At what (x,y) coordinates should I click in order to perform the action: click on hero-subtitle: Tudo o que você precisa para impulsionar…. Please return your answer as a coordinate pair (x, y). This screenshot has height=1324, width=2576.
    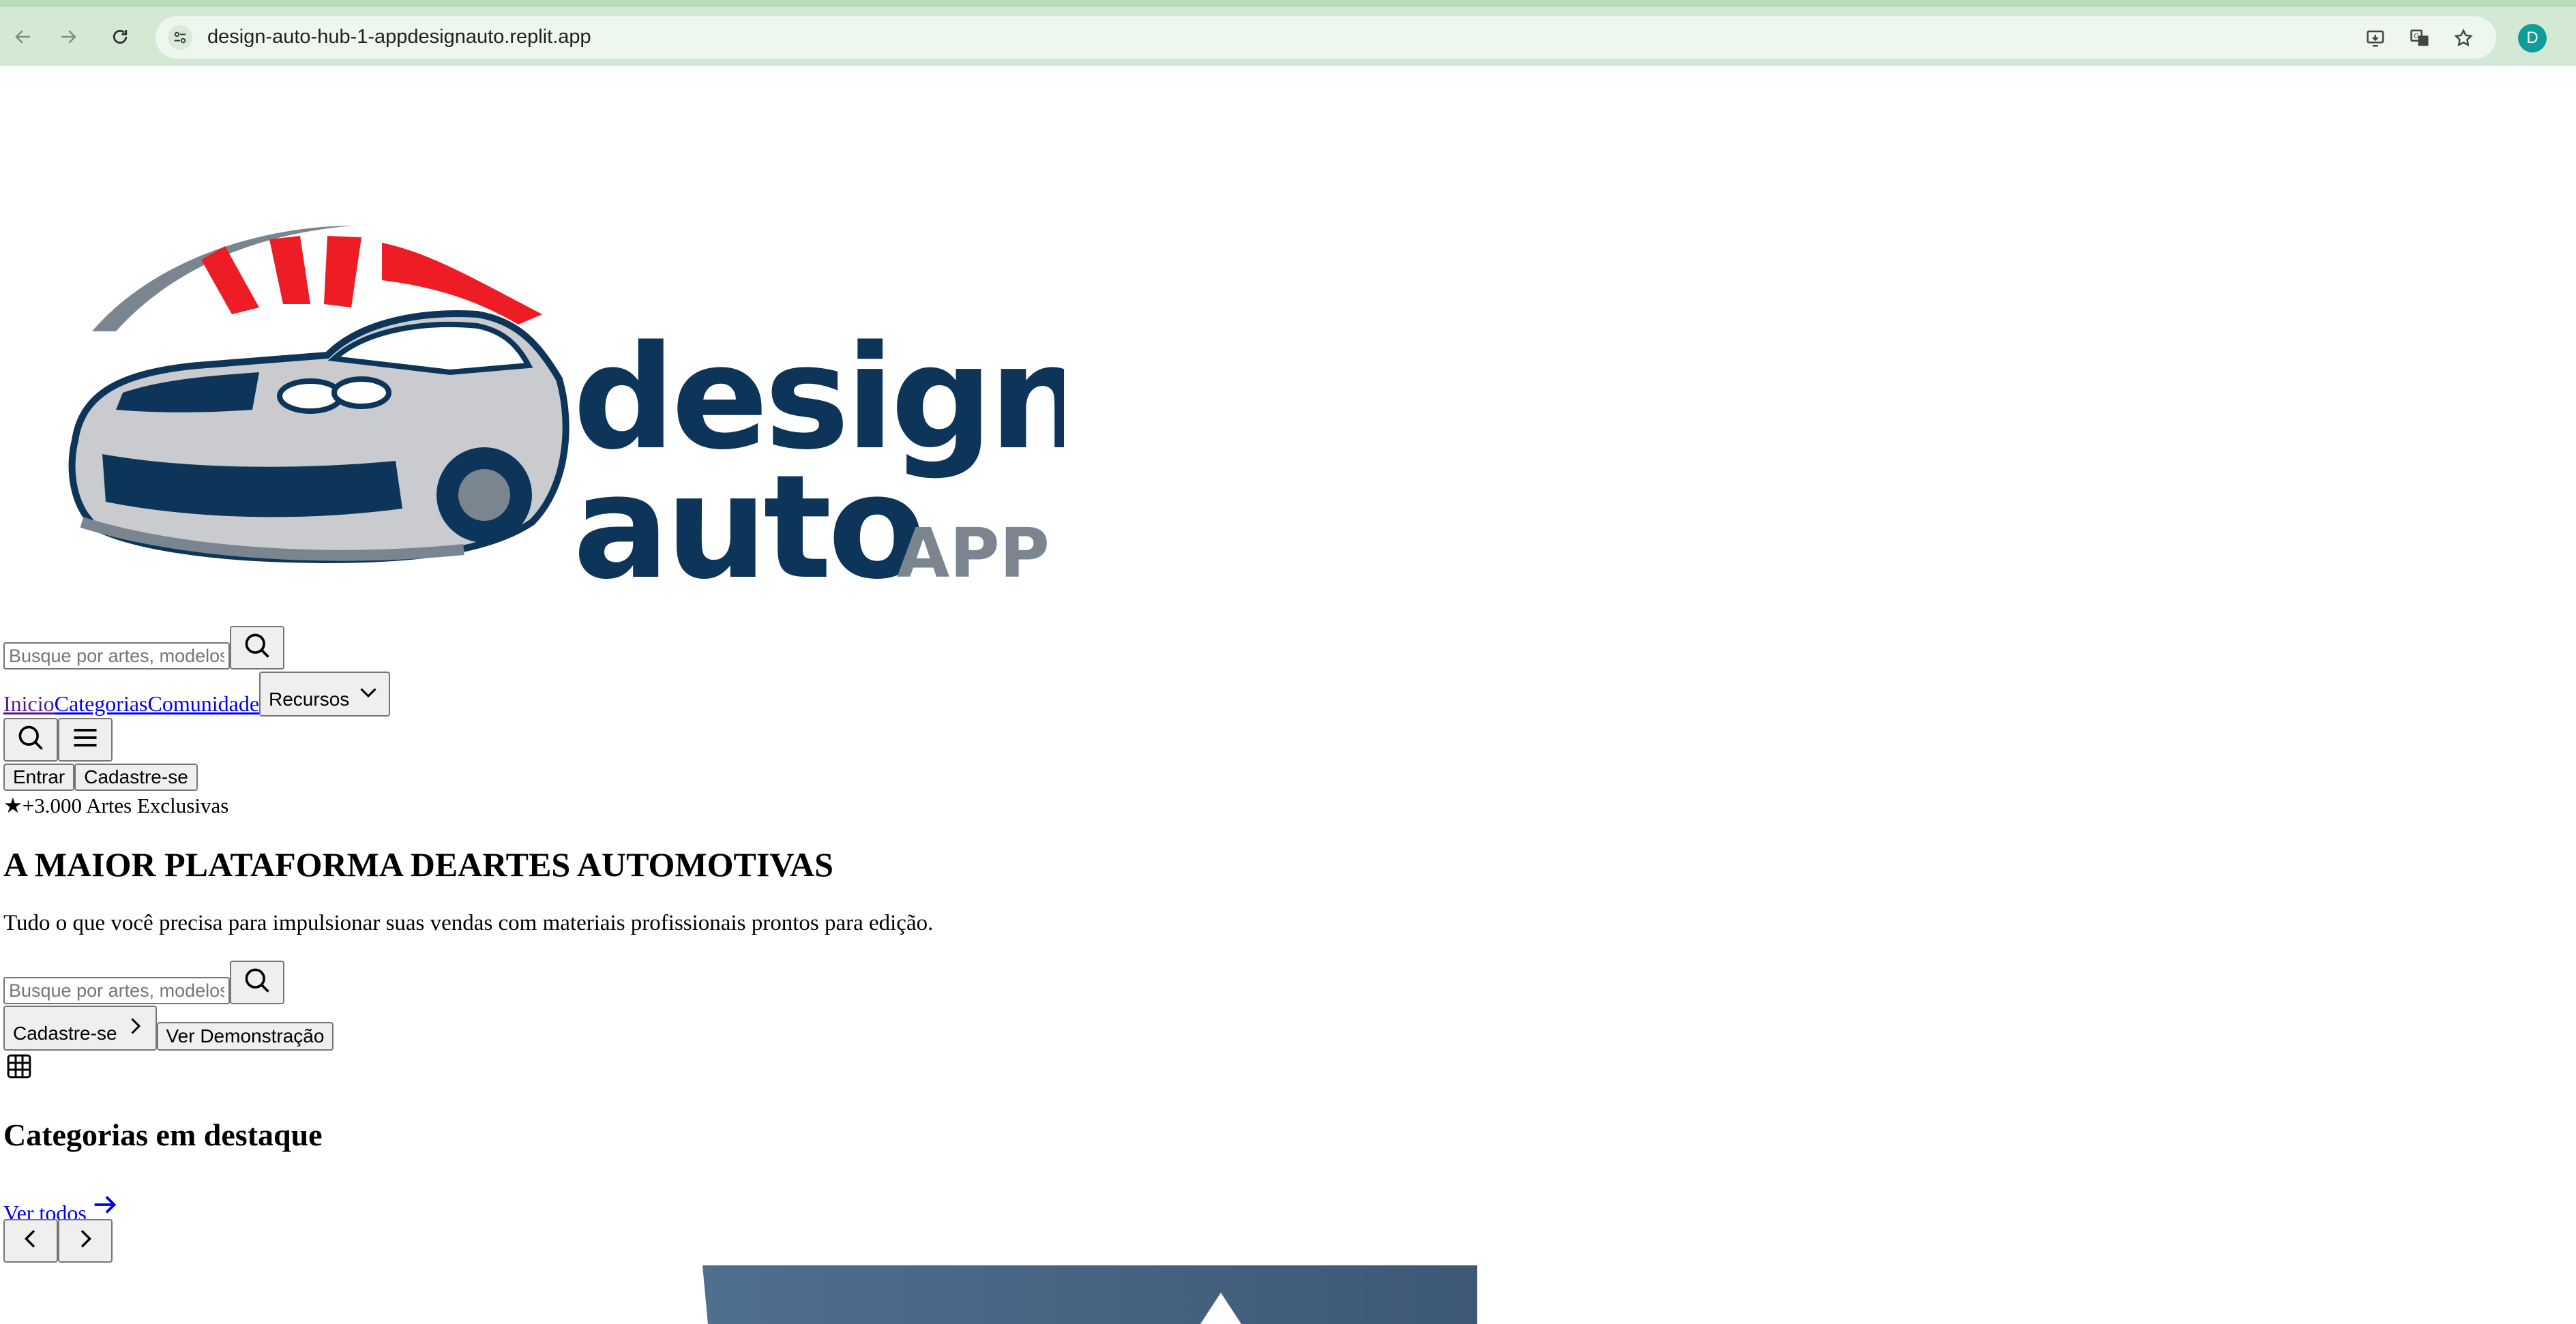
    Looking at the image, I should click on (468, 923).